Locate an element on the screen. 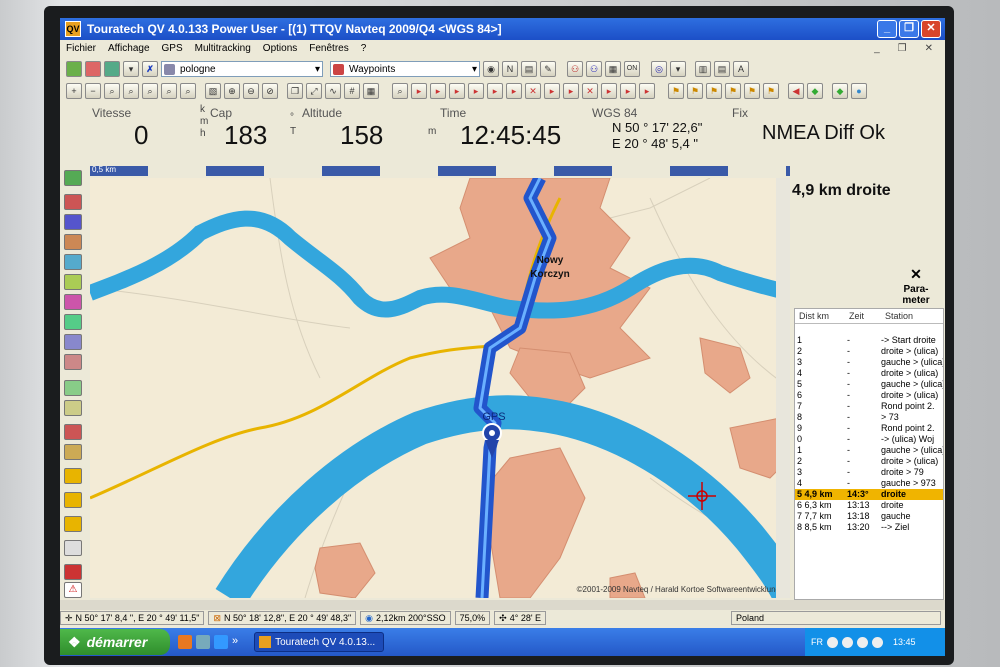  eye-icon: ◉ is located at coordinates (491, 69).